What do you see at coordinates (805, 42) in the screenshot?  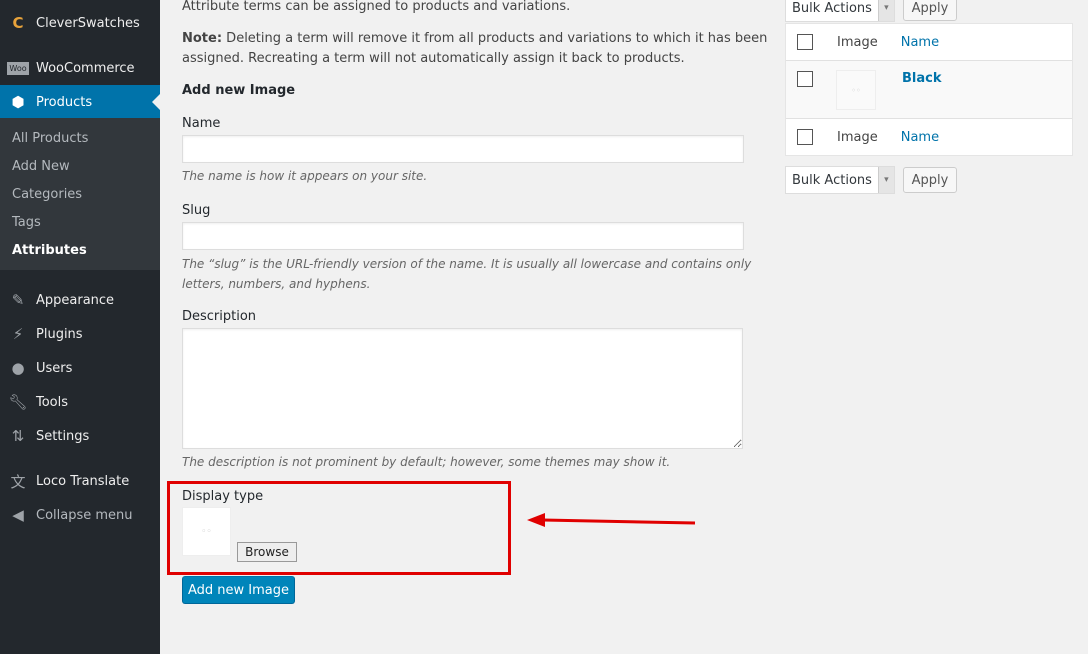 I see `select-all-checkbox` at bounding box center [805, 42].